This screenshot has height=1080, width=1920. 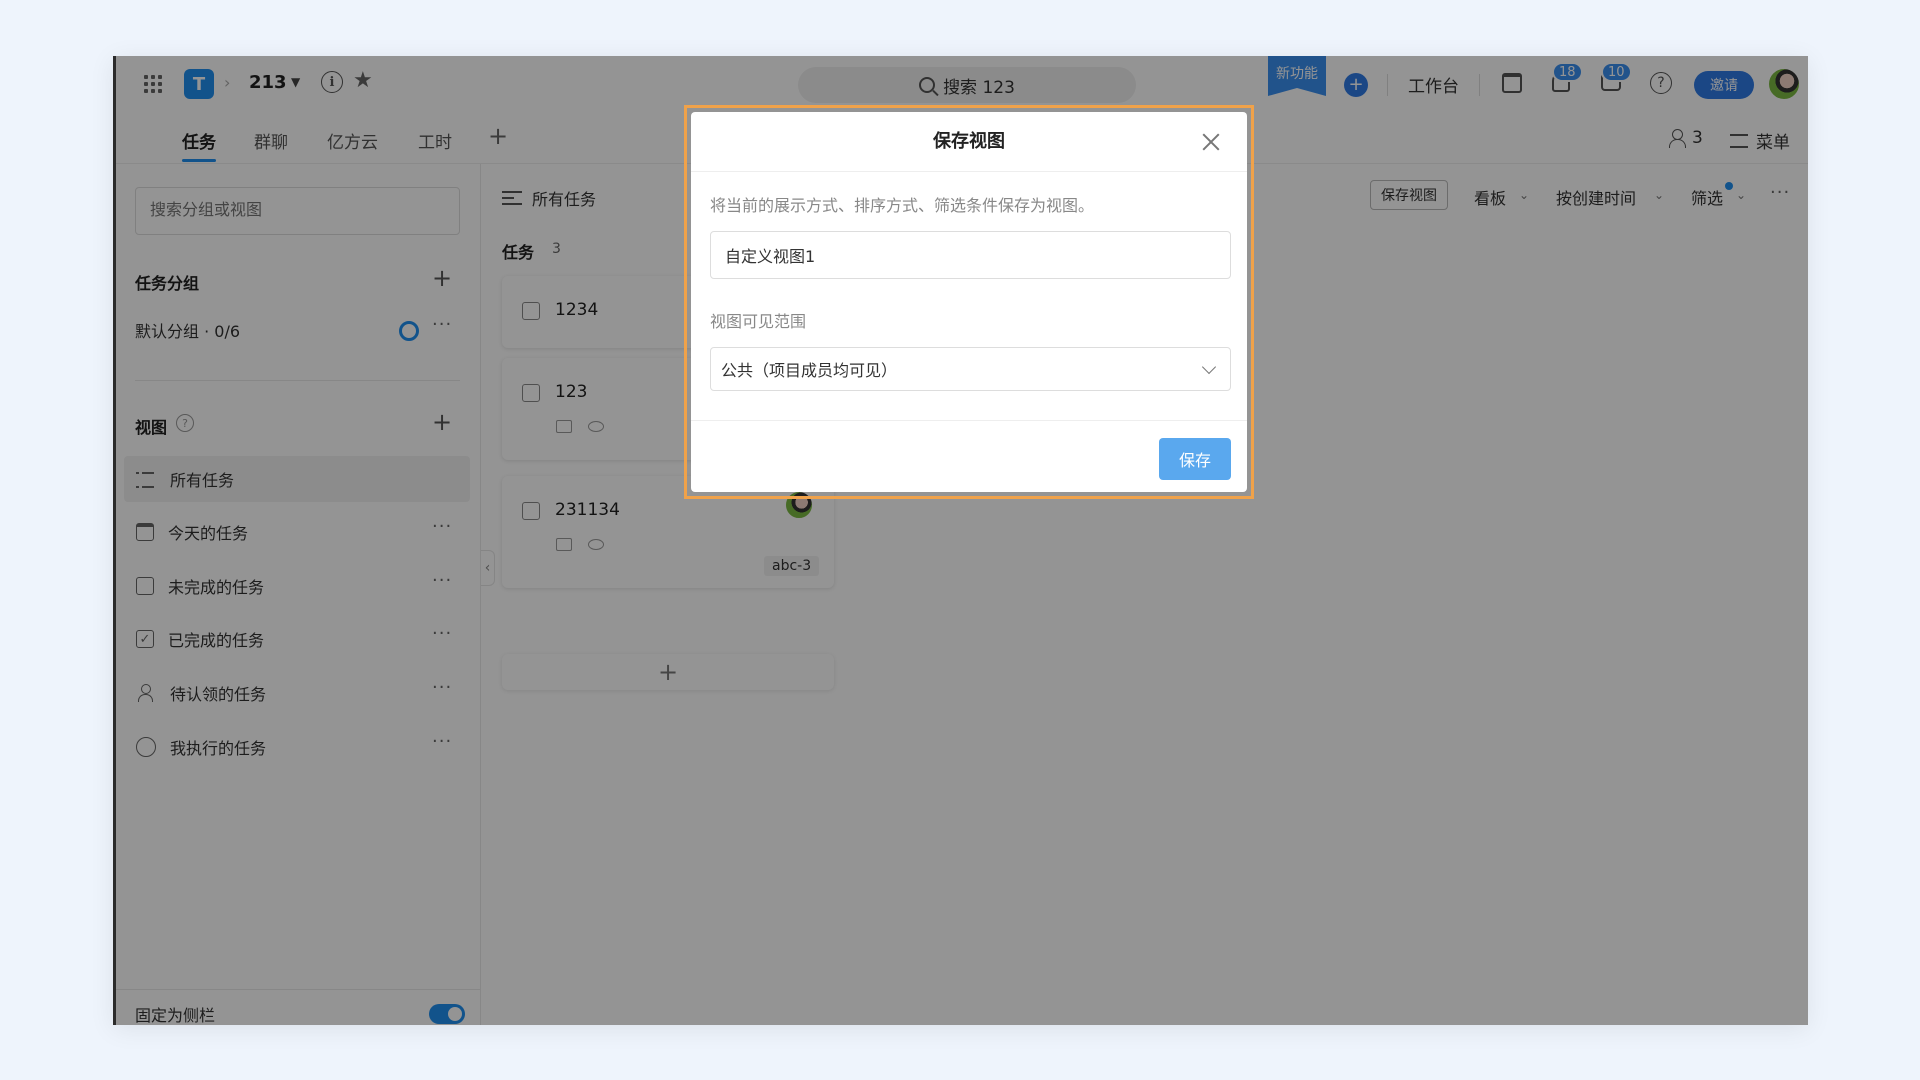 I want to click on chevron-down-icon, so click(x=1209, y=367).